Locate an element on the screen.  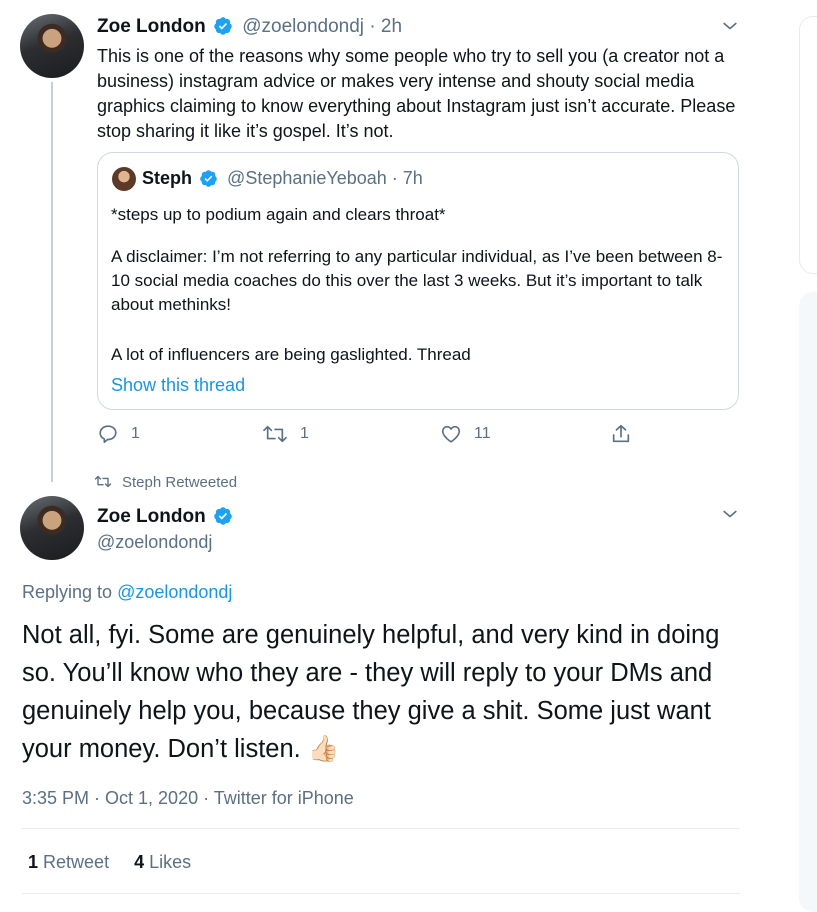
likes-label: Likes is located at coordinates (170, 862).